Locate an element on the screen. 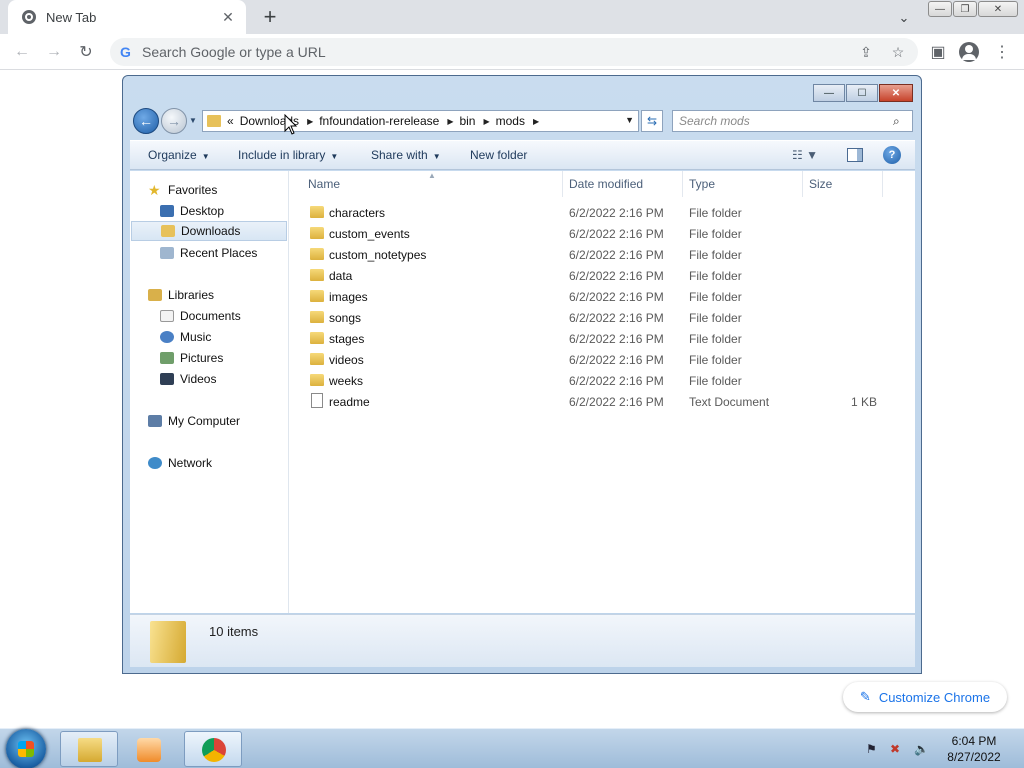  file-row: songs 6/2/2022 2:16 PM File folder is located at coordinates (602, 317).